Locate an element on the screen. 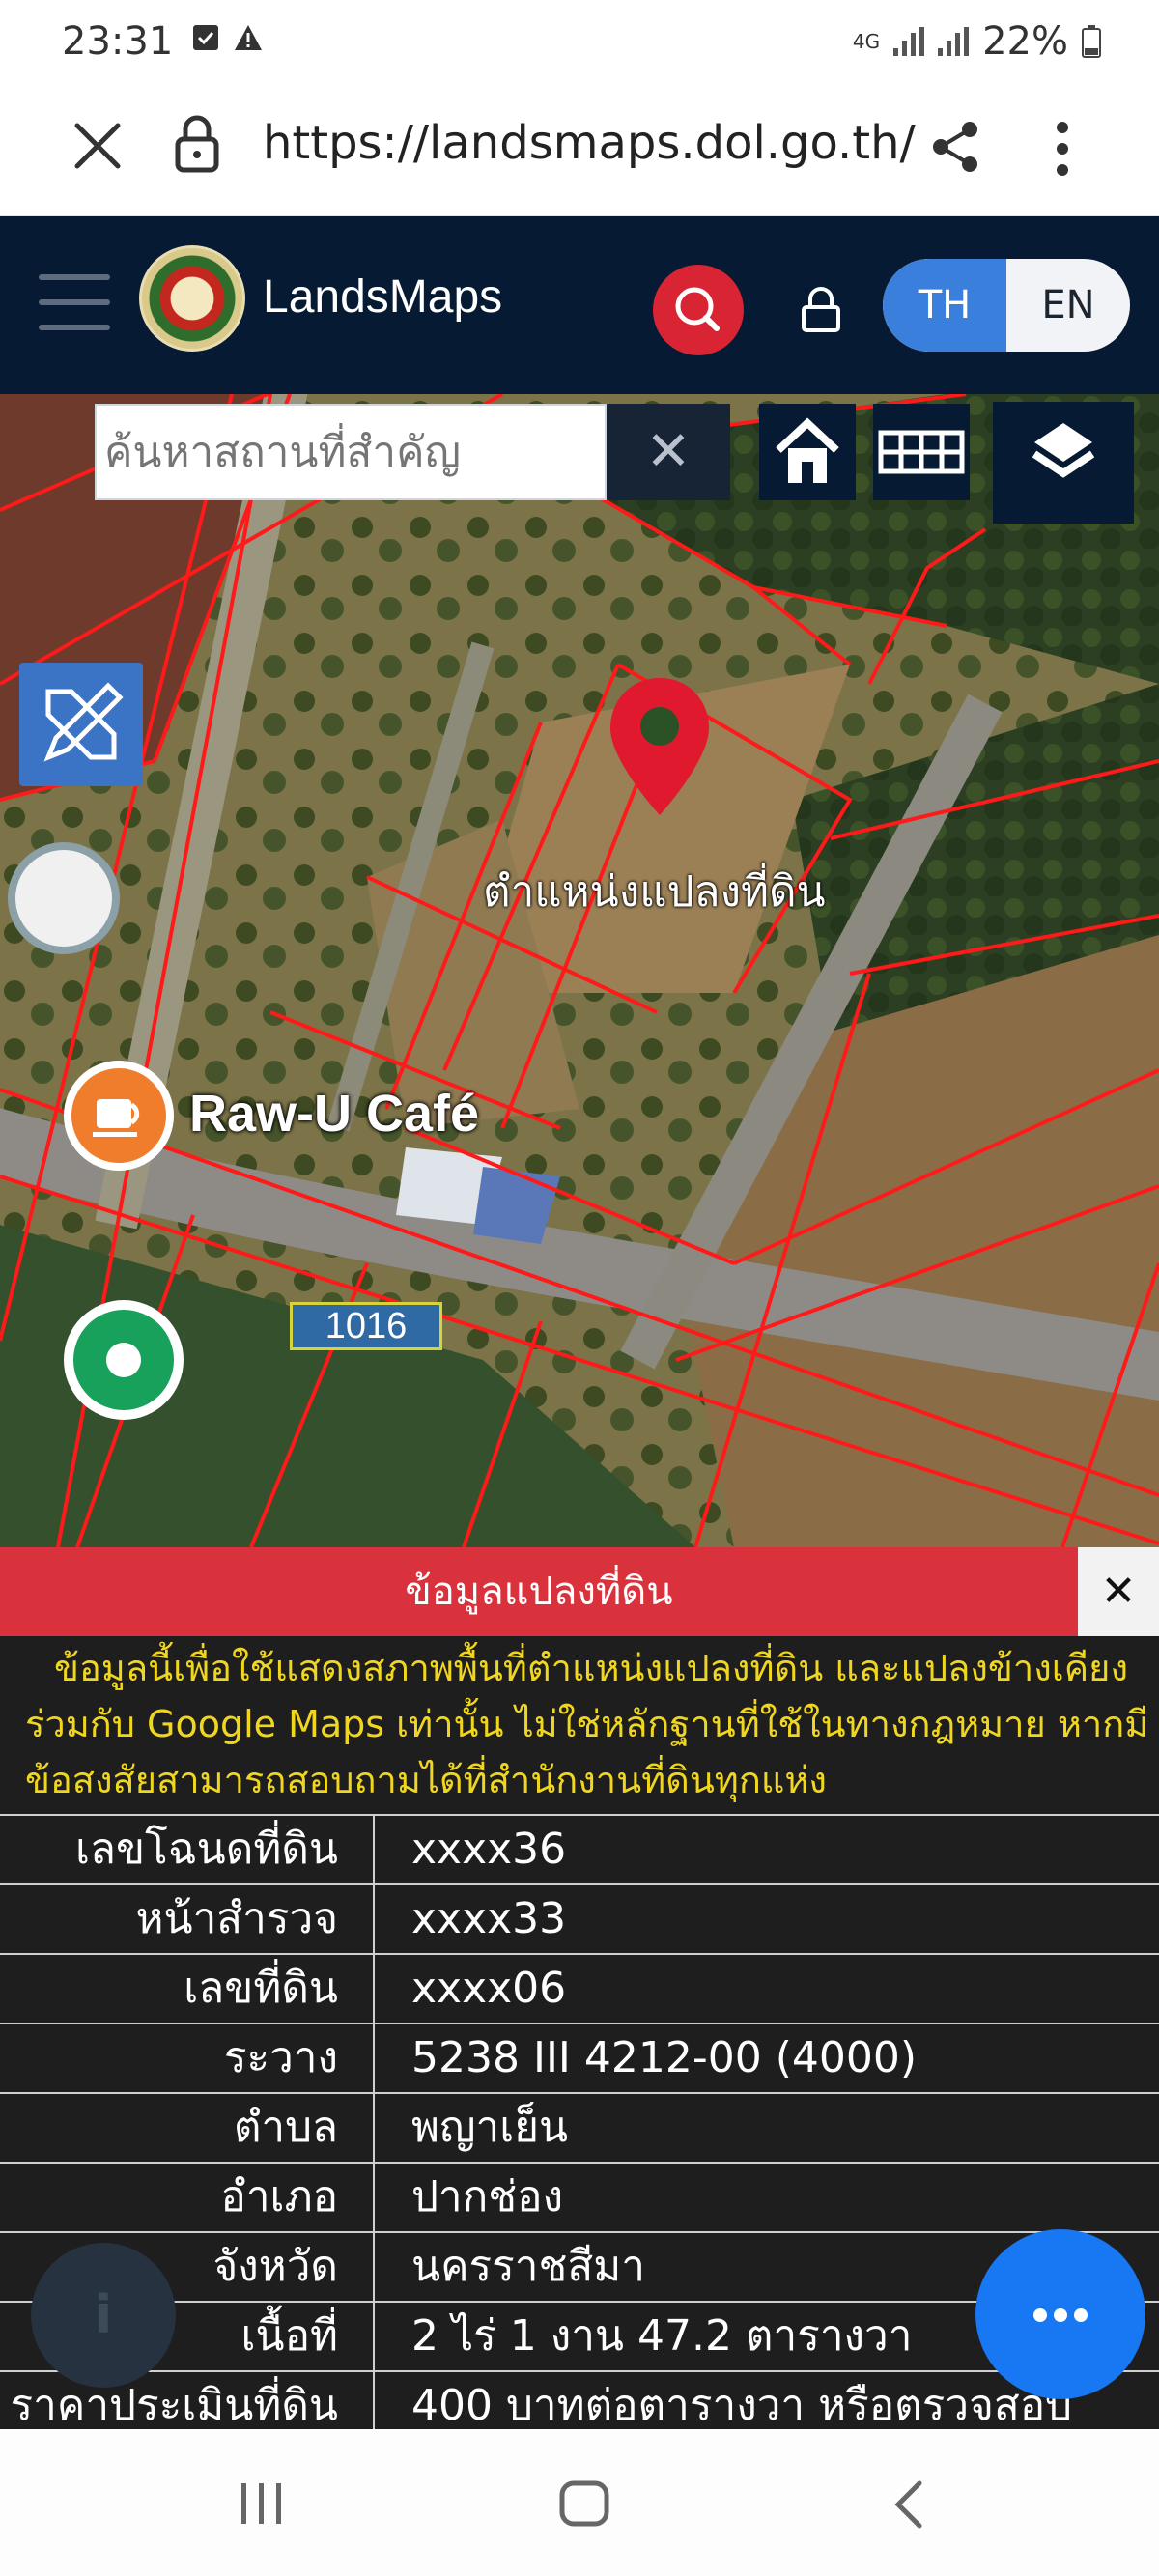 Image resolution: width=1159 pixels, height=2576 pixels. draw-tool-button is located at coordinates (81, 724).